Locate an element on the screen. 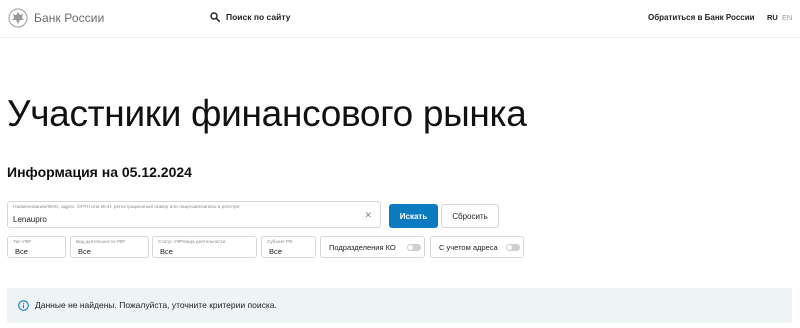  toggle-ko-label: Подразделения КО is located at coordinates (362, 247).